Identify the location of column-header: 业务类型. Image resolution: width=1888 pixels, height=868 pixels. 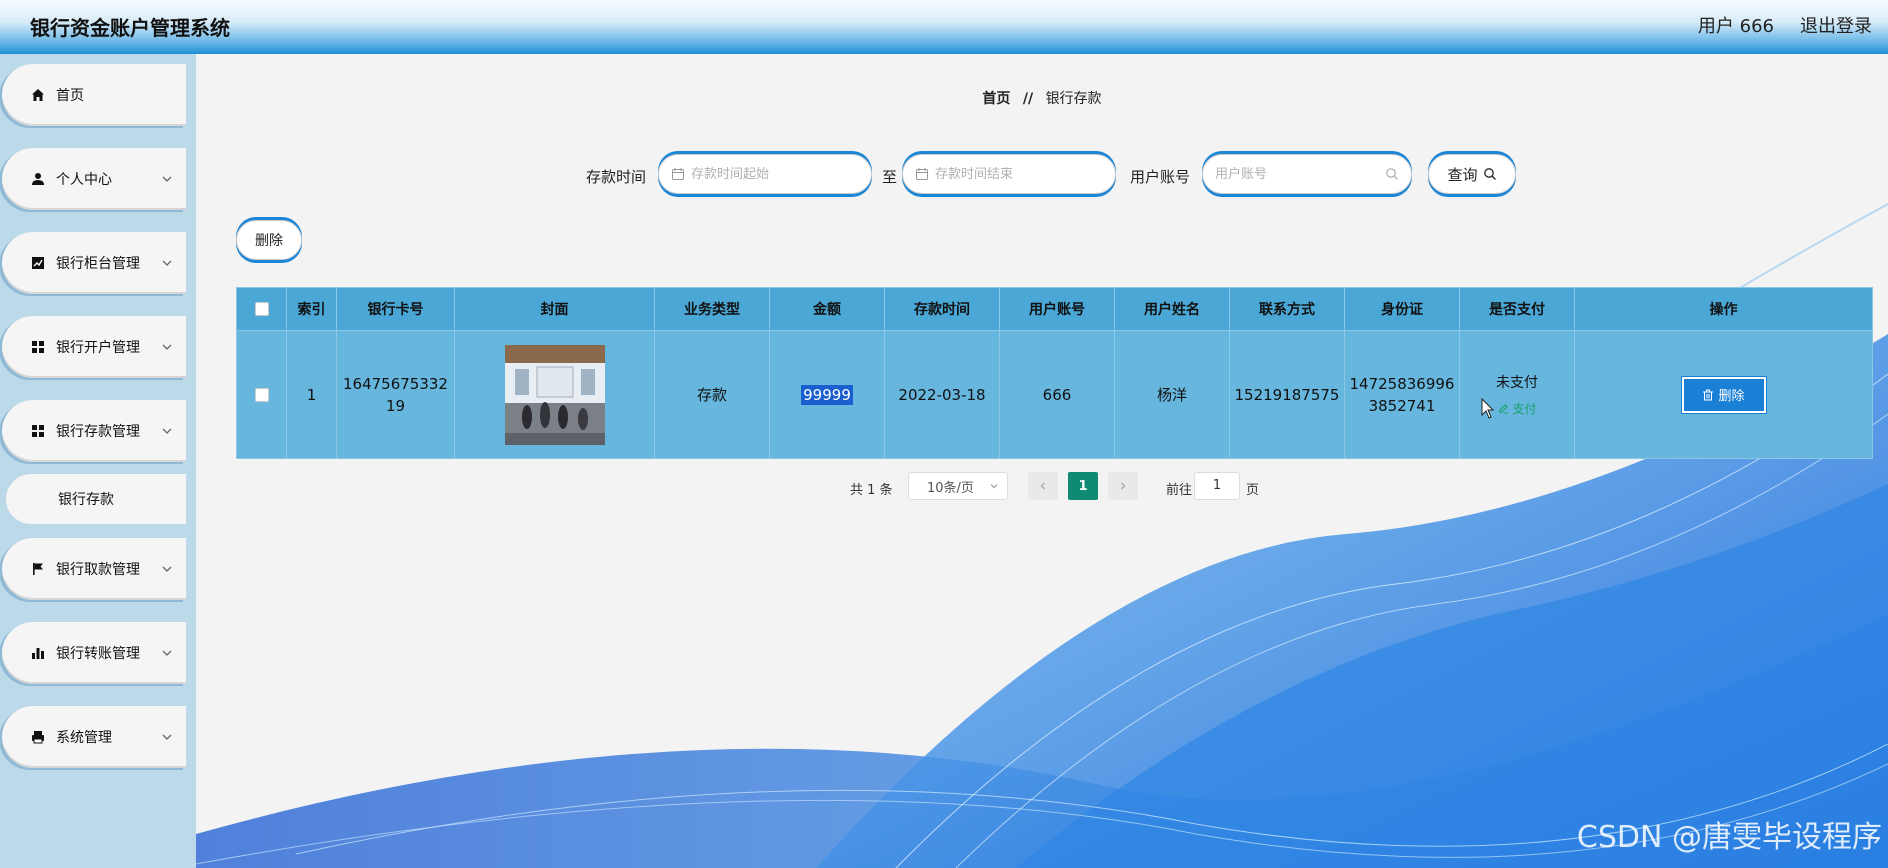
(712, 309).